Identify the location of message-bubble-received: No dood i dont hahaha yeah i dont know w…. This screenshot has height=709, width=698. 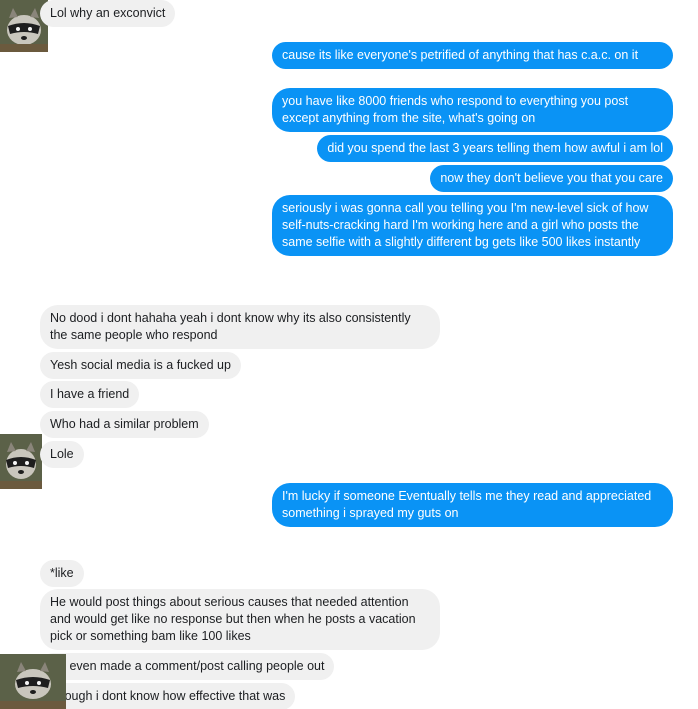
(240, 327).